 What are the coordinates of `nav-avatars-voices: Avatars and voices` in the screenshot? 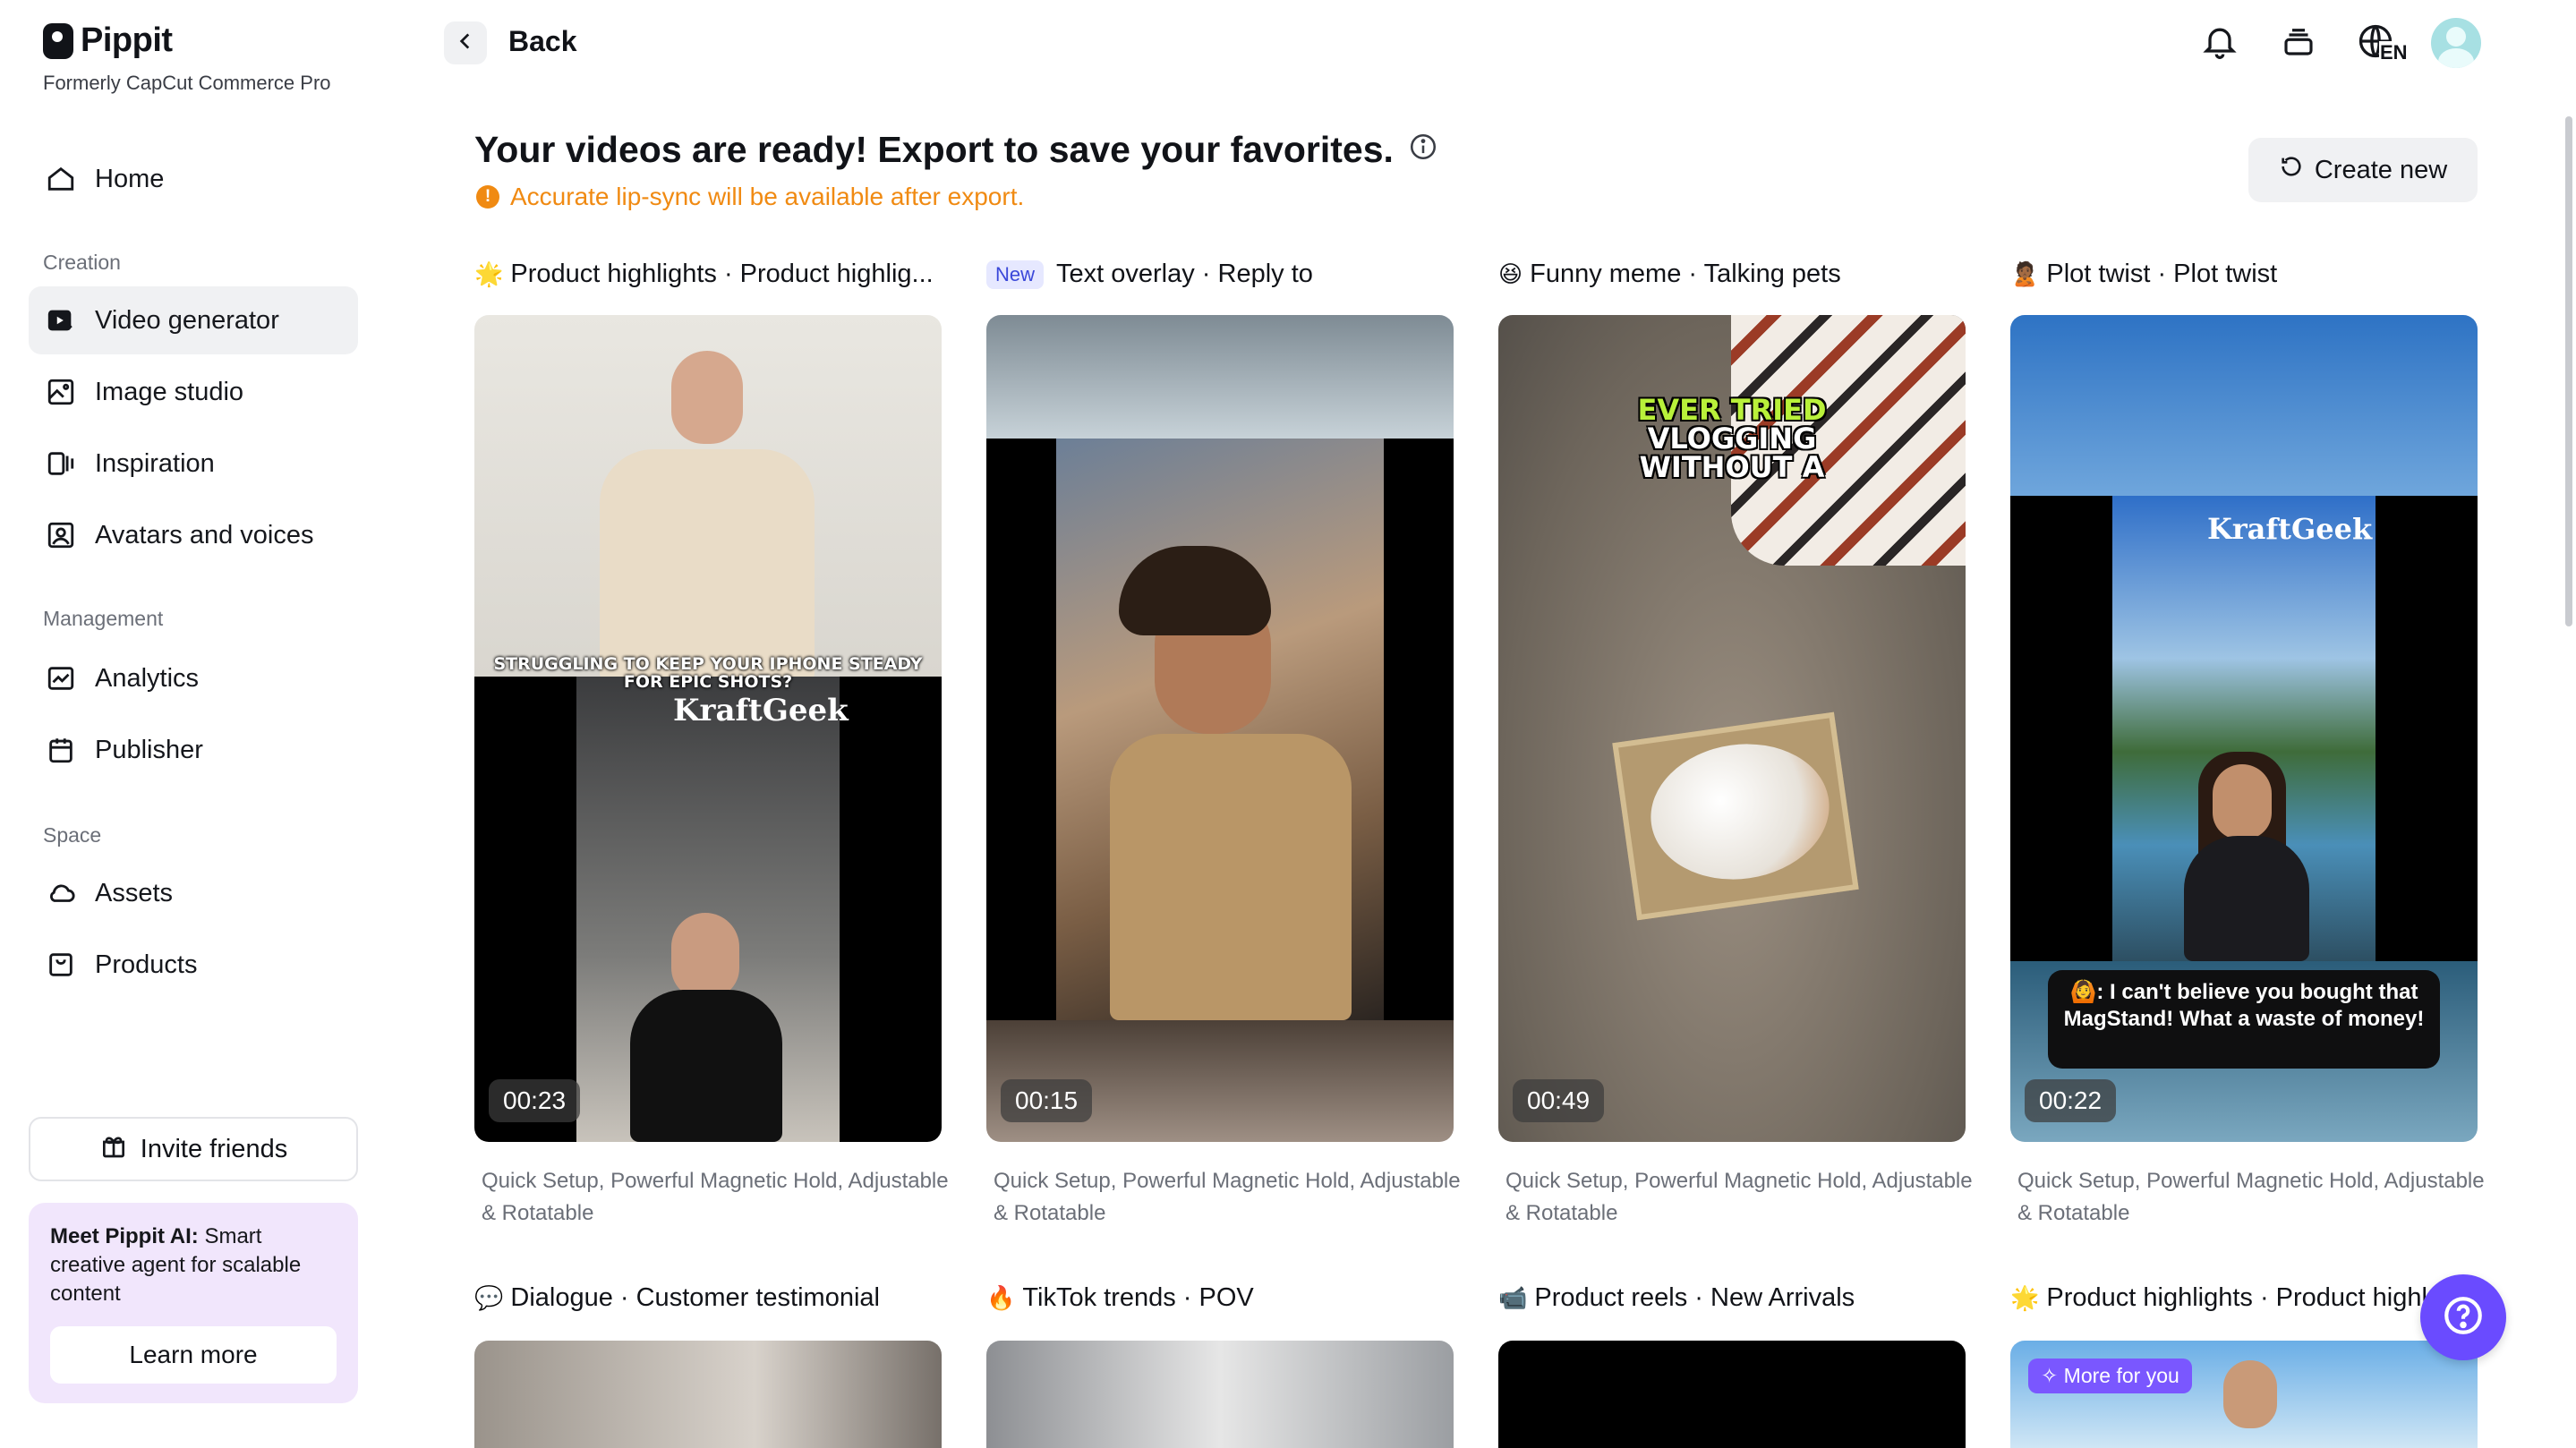 It's located at (193, 535).